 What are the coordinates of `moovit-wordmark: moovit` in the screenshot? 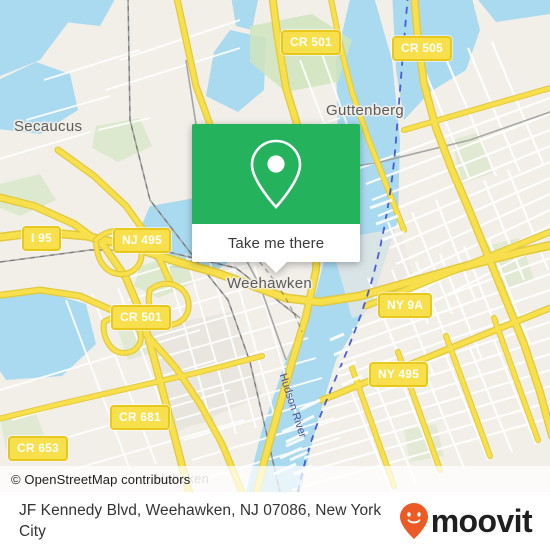 It's located at (481, 521).